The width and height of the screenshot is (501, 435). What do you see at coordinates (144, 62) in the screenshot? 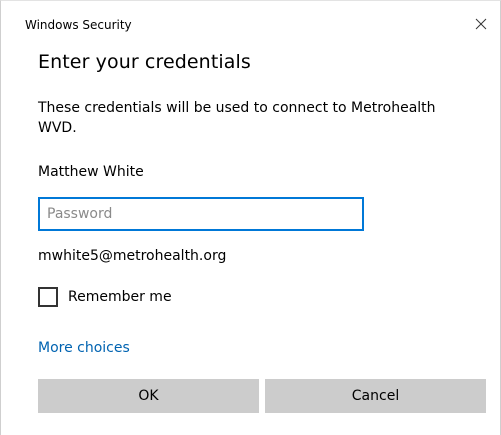
I see `dialog-heading: Enter your credentials` at bounding box center [144, 62].